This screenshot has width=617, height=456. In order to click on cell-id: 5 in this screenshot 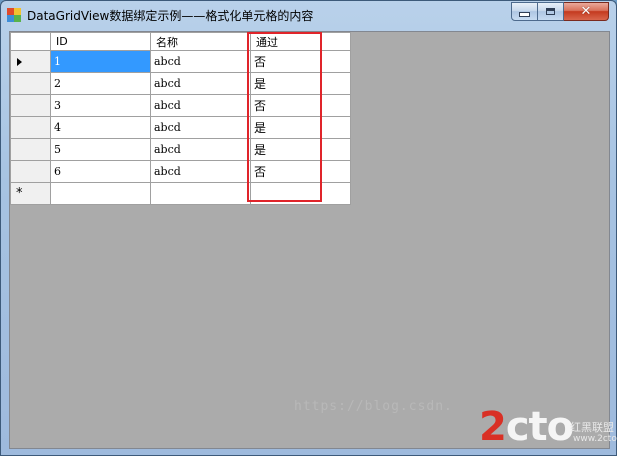, I will do `click(100, 149)`.